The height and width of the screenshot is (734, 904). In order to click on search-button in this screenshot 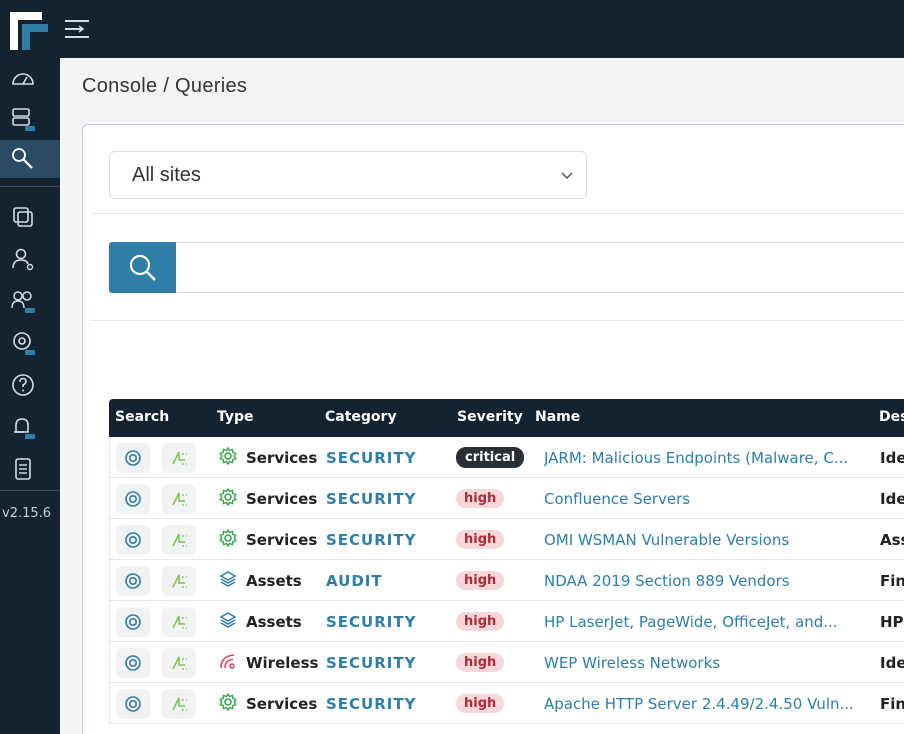, I will do `click(142, 267)`.